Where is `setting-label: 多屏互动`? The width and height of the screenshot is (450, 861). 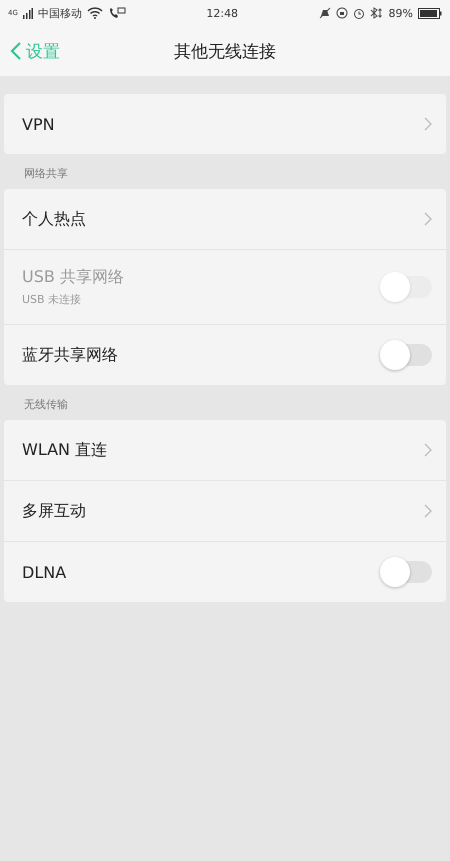
setting-label: 多屏互动 is located at coordinates (54, 511).